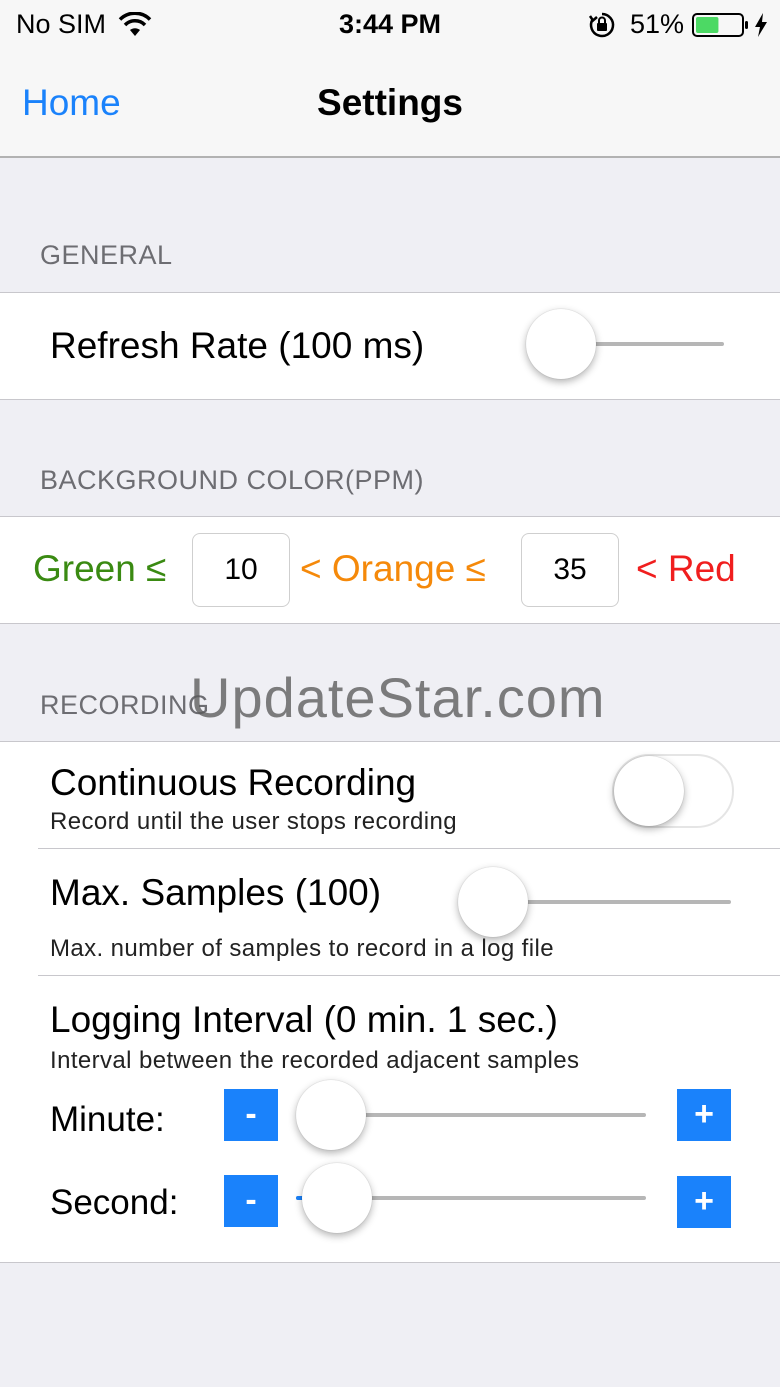 This screenshot has width=780, height=1387. I want to click on minute-increment-button: +, so click(704, 1115).